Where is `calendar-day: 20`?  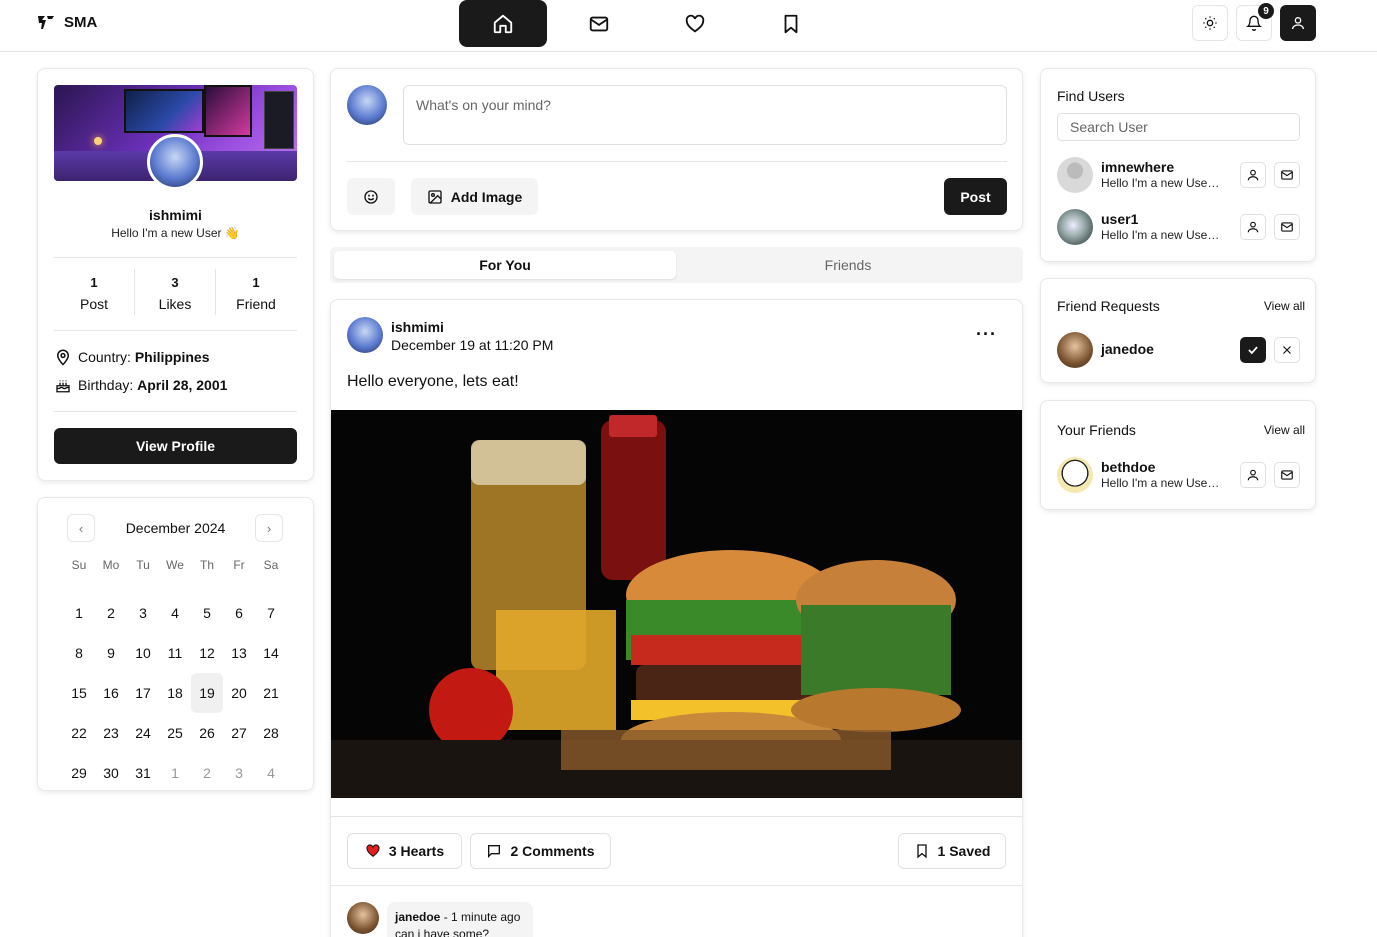
calendar-day: 20 is located at coordinates (239, 693).